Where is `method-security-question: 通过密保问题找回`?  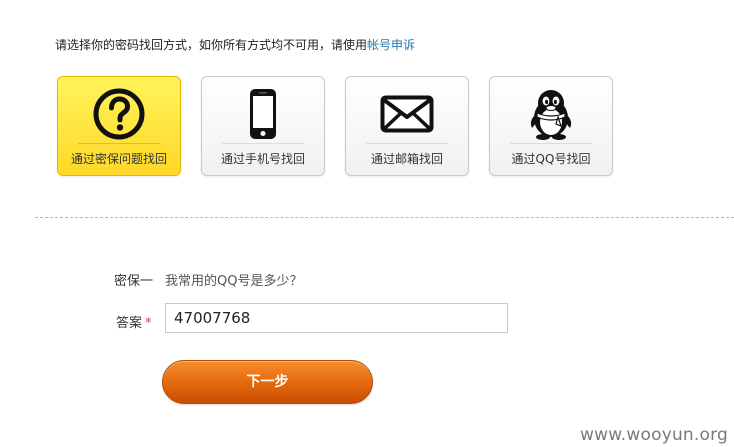 method-security-question: 通过密保问题找回 is located at coordinates (119, 126).